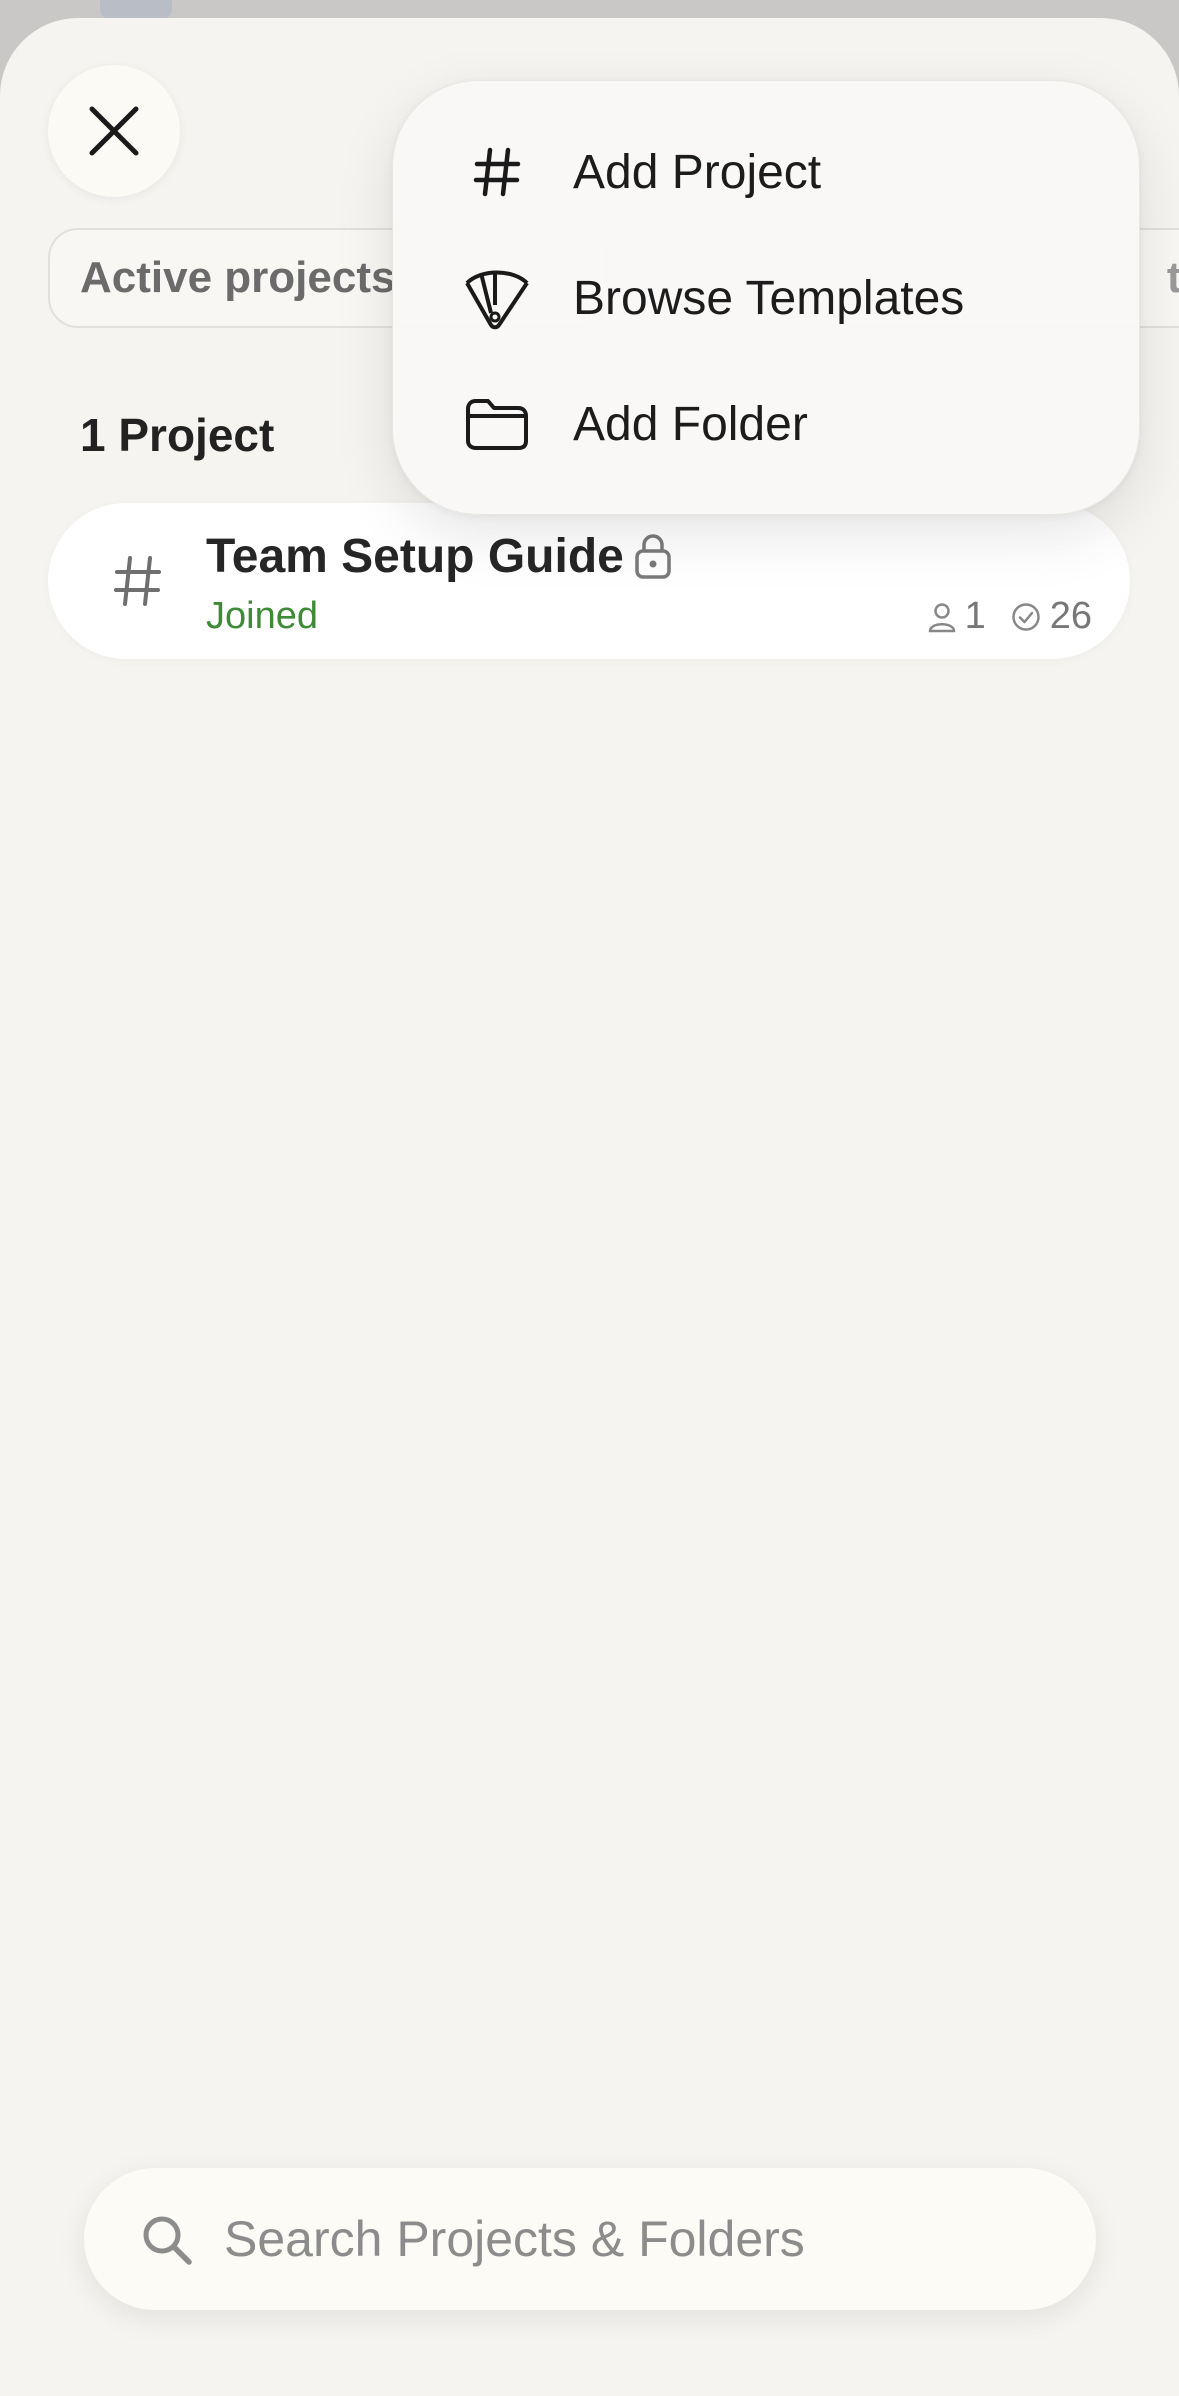 This screenshot has height=2396, width=1179. Describe the element at coordinates (653, 556) in the screenshot. I see `lock-icon` at that location.